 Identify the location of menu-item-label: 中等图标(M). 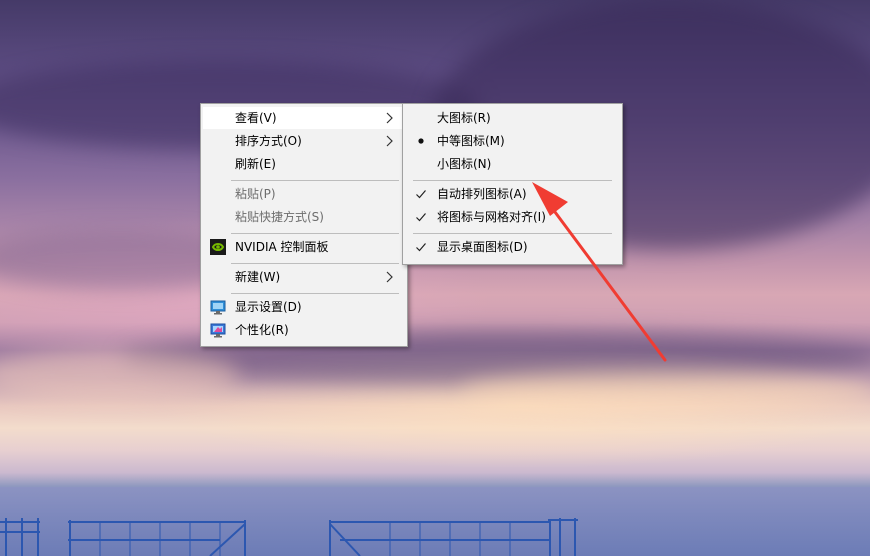
(471, 141).